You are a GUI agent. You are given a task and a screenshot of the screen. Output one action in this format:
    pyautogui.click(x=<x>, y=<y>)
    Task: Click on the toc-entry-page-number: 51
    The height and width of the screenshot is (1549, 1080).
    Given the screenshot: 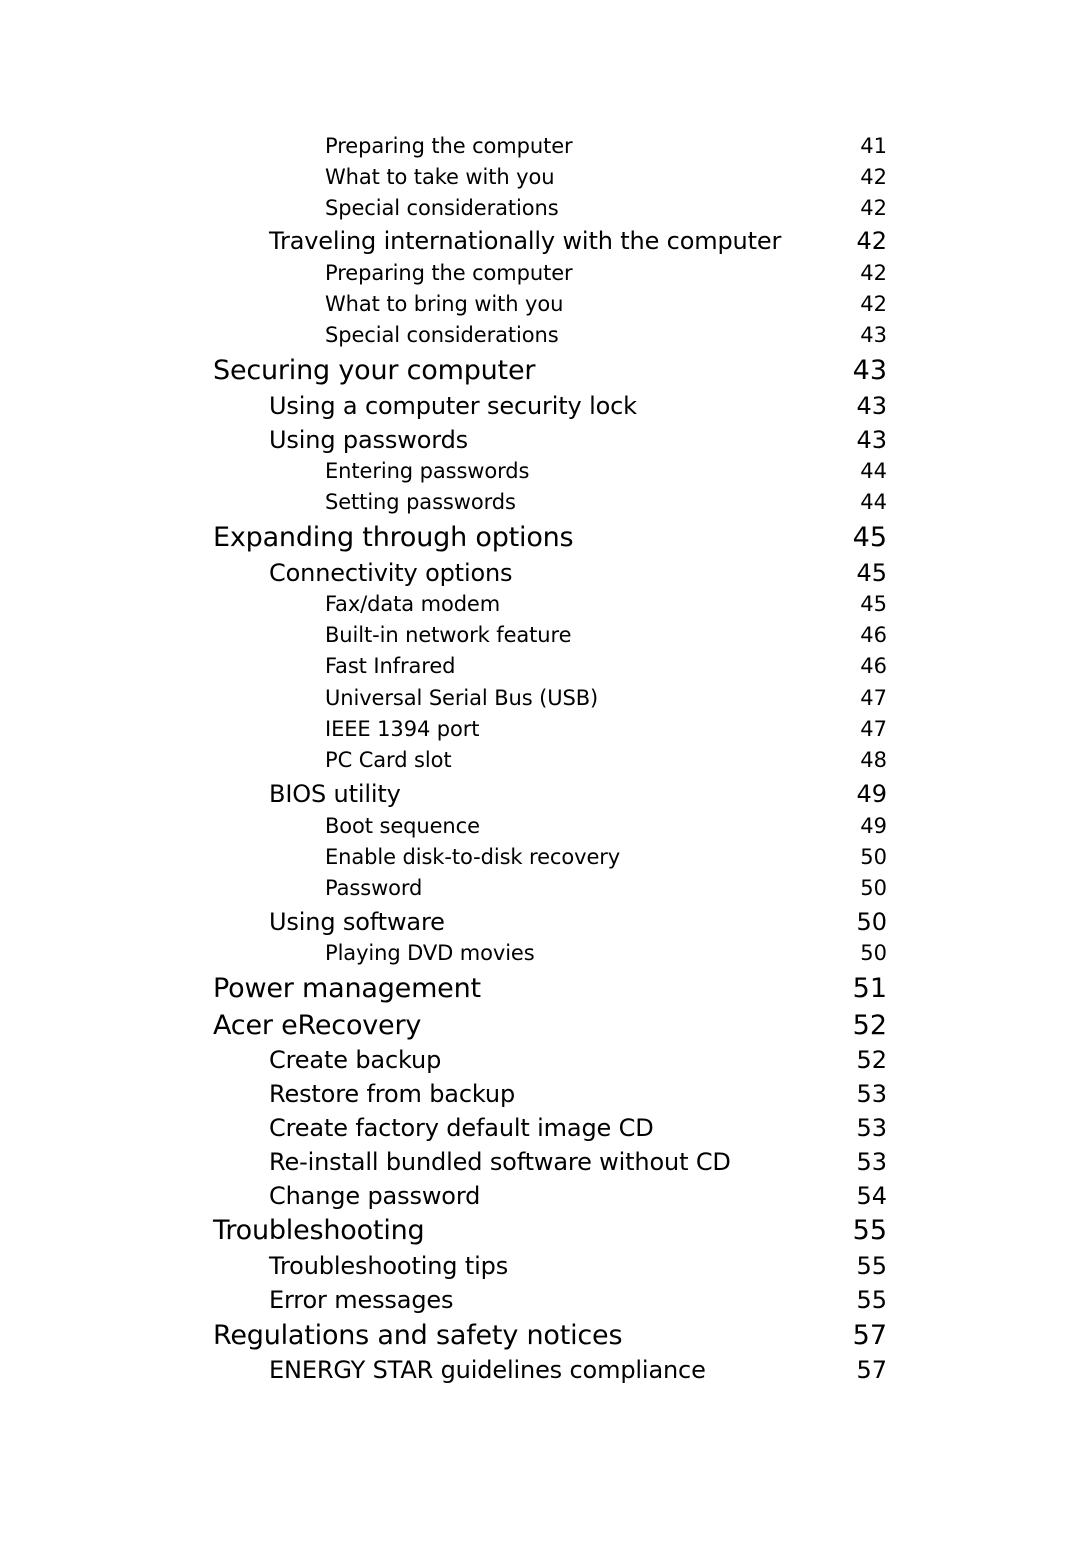 What is the action you would take?
    pyautogui.click(x=869, y=988)
    